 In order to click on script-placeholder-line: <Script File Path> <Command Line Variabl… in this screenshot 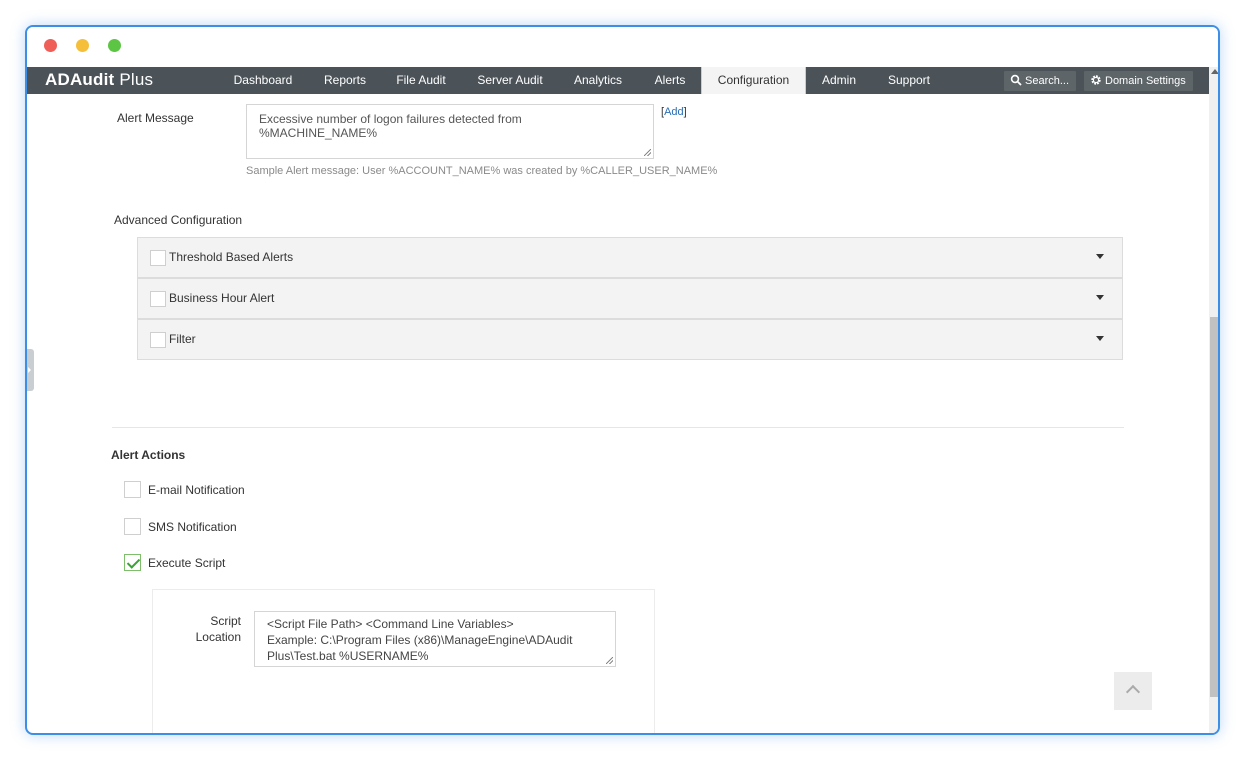, I will do `click(390, 624)`.